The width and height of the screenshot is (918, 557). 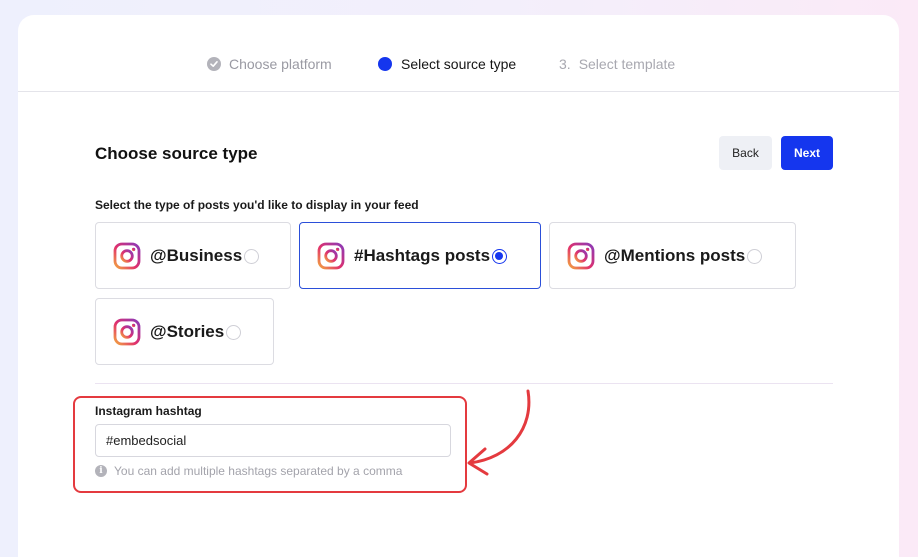 What do you see at coordinates (101, 471) in the screenshot?
I see `info-icon: i` at bounding box center [101, 471].